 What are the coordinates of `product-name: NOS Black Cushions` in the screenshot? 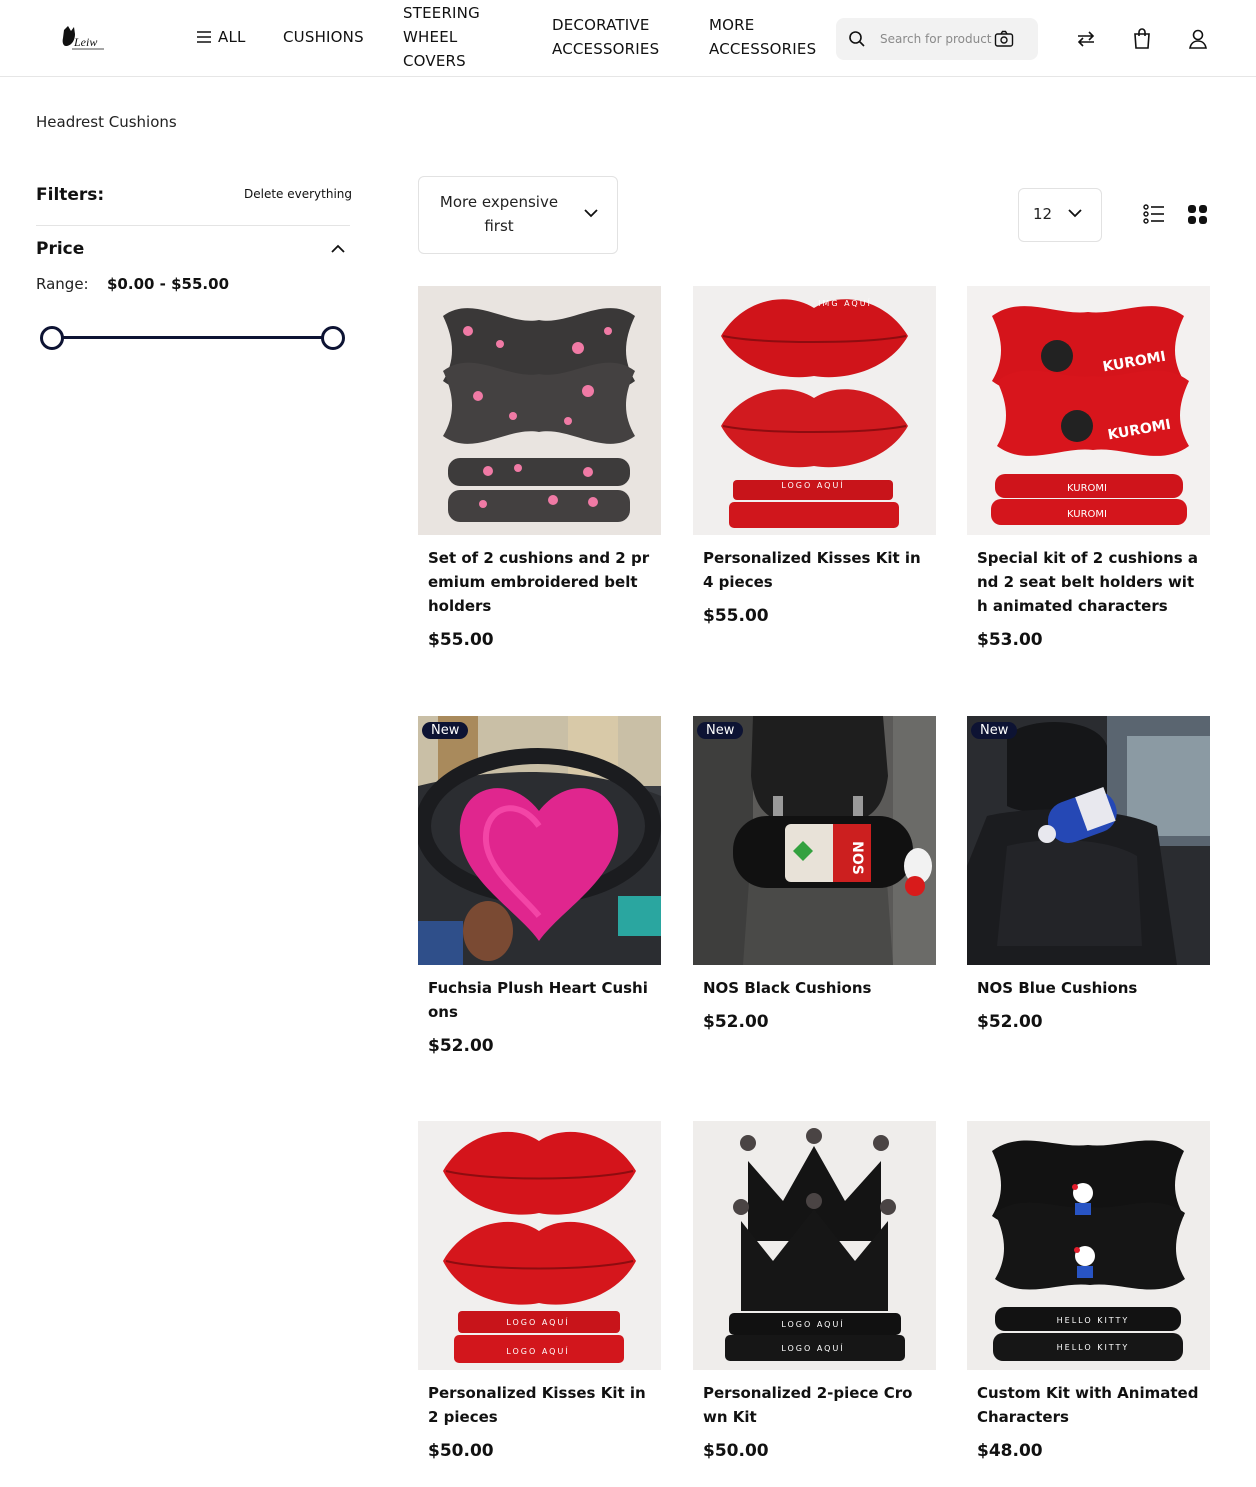 It's located at (814, 988).